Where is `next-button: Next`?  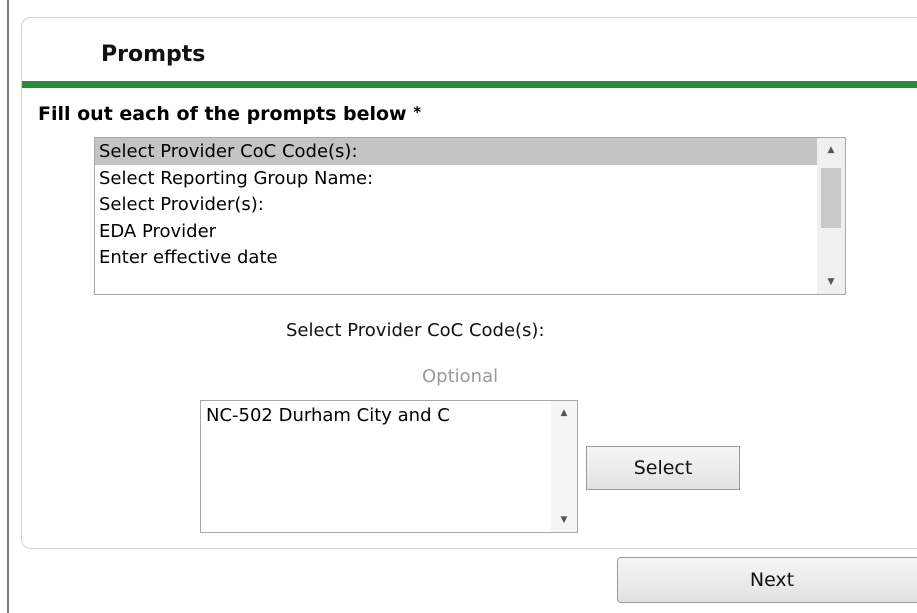 next-button: Next is located at coordinates (767, 580).